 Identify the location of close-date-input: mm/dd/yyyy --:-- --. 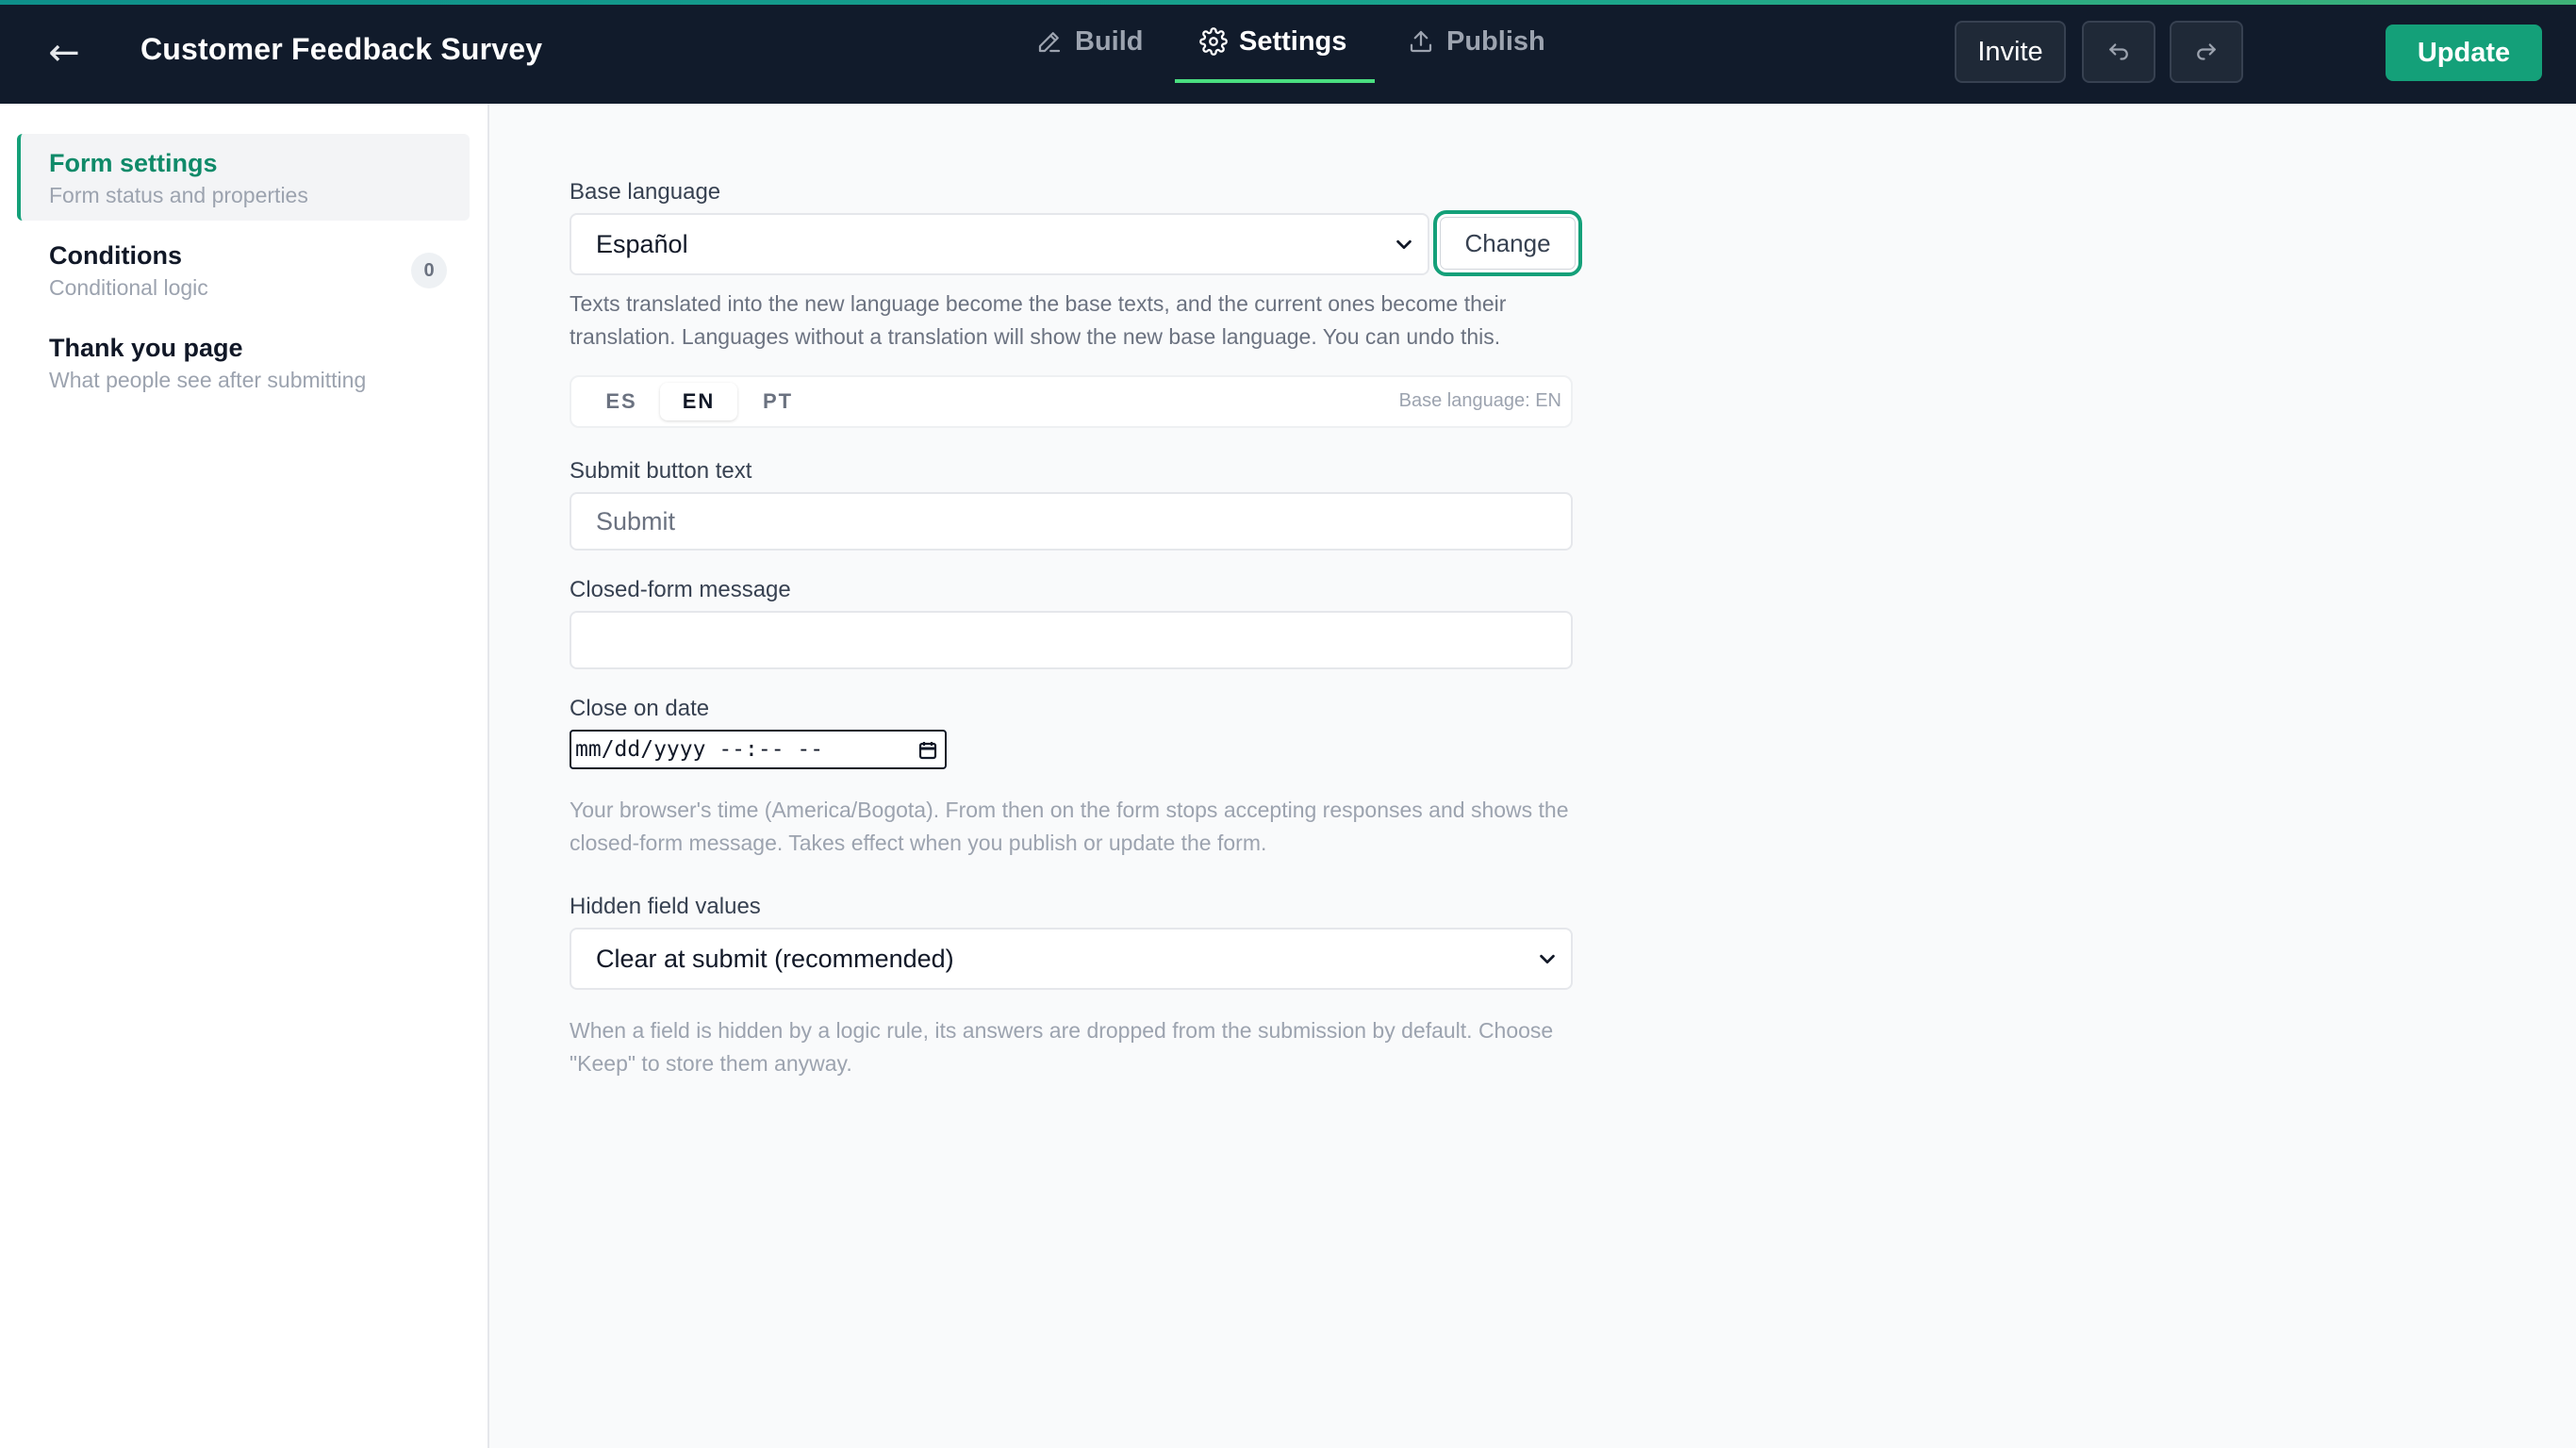
(758, 749).